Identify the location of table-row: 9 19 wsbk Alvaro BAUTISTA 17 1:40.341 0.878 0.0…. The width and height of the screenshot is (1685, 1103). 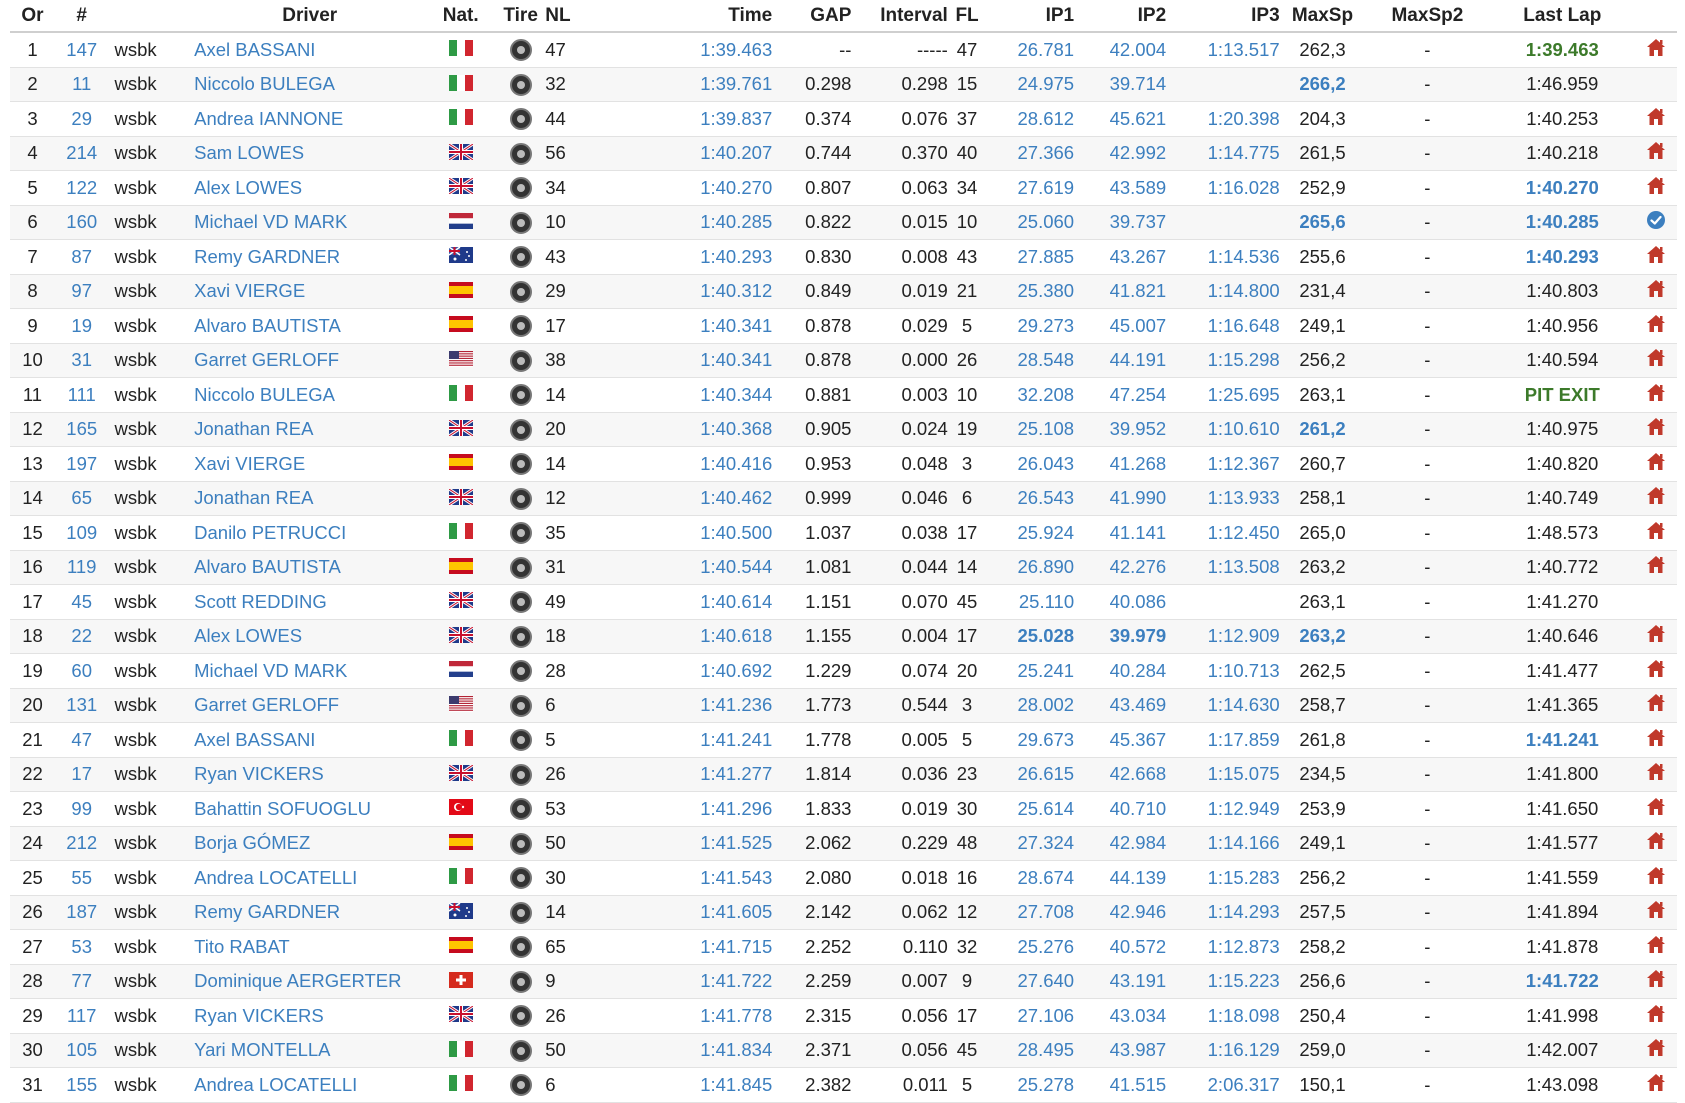
(843, 326).